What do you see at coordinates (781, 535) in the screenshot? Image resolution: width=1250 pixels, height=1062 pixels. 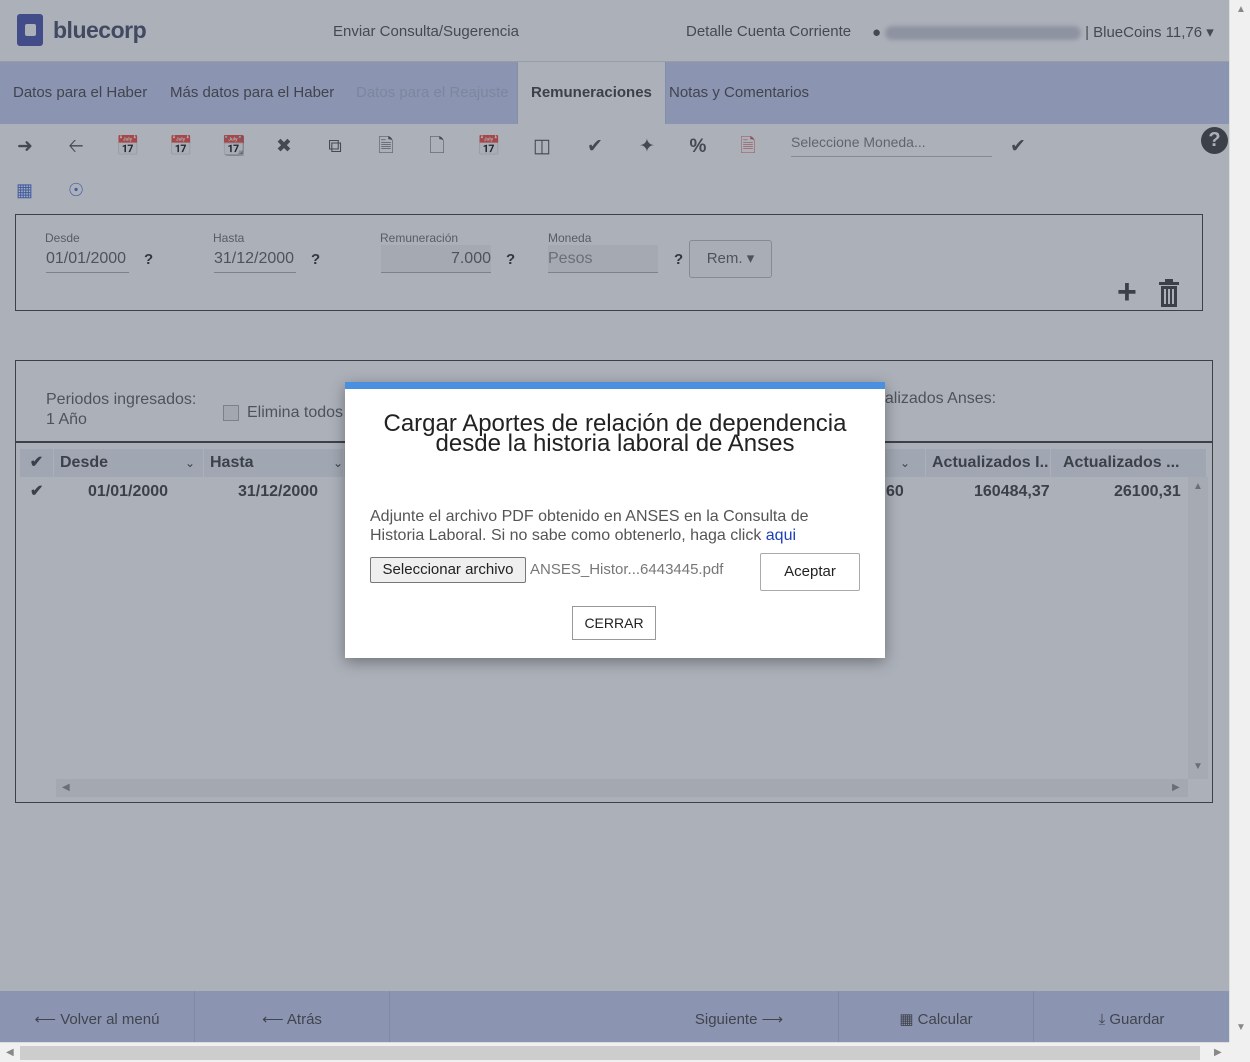 I see `help-link: aqui` at bounding box center [781, 535].